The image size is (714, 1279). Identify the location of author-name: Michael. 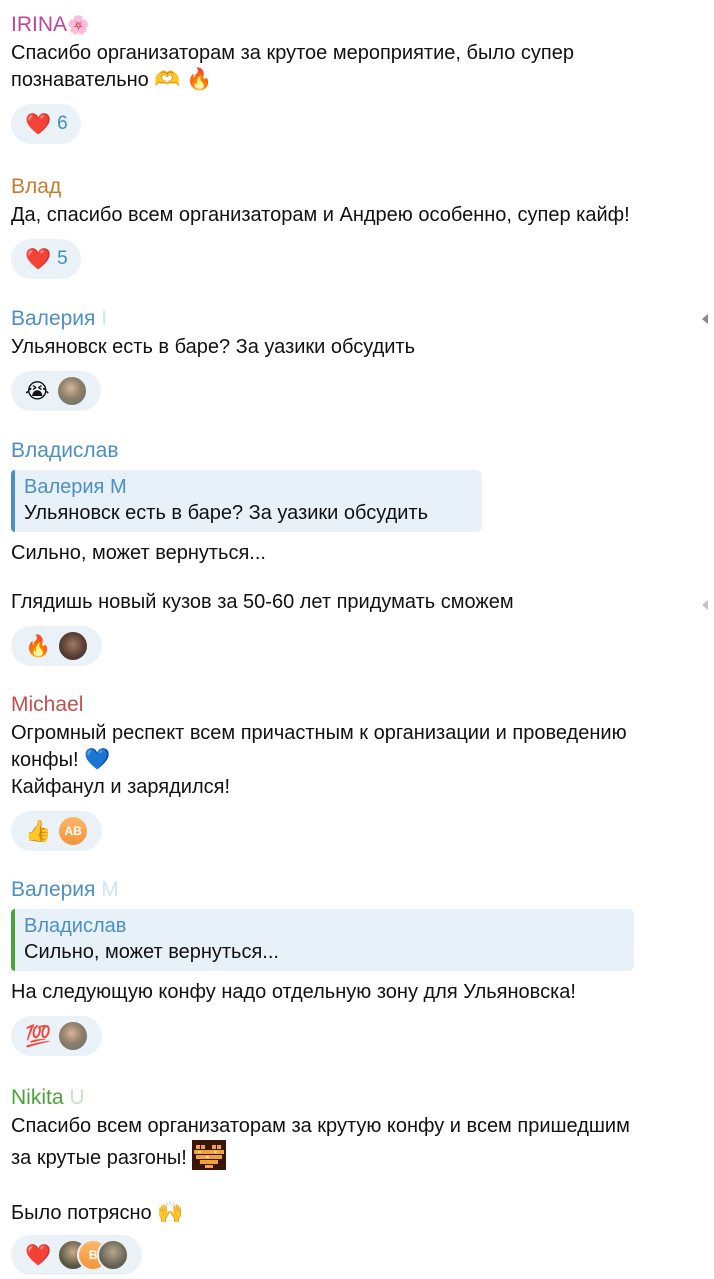
(359, 706).